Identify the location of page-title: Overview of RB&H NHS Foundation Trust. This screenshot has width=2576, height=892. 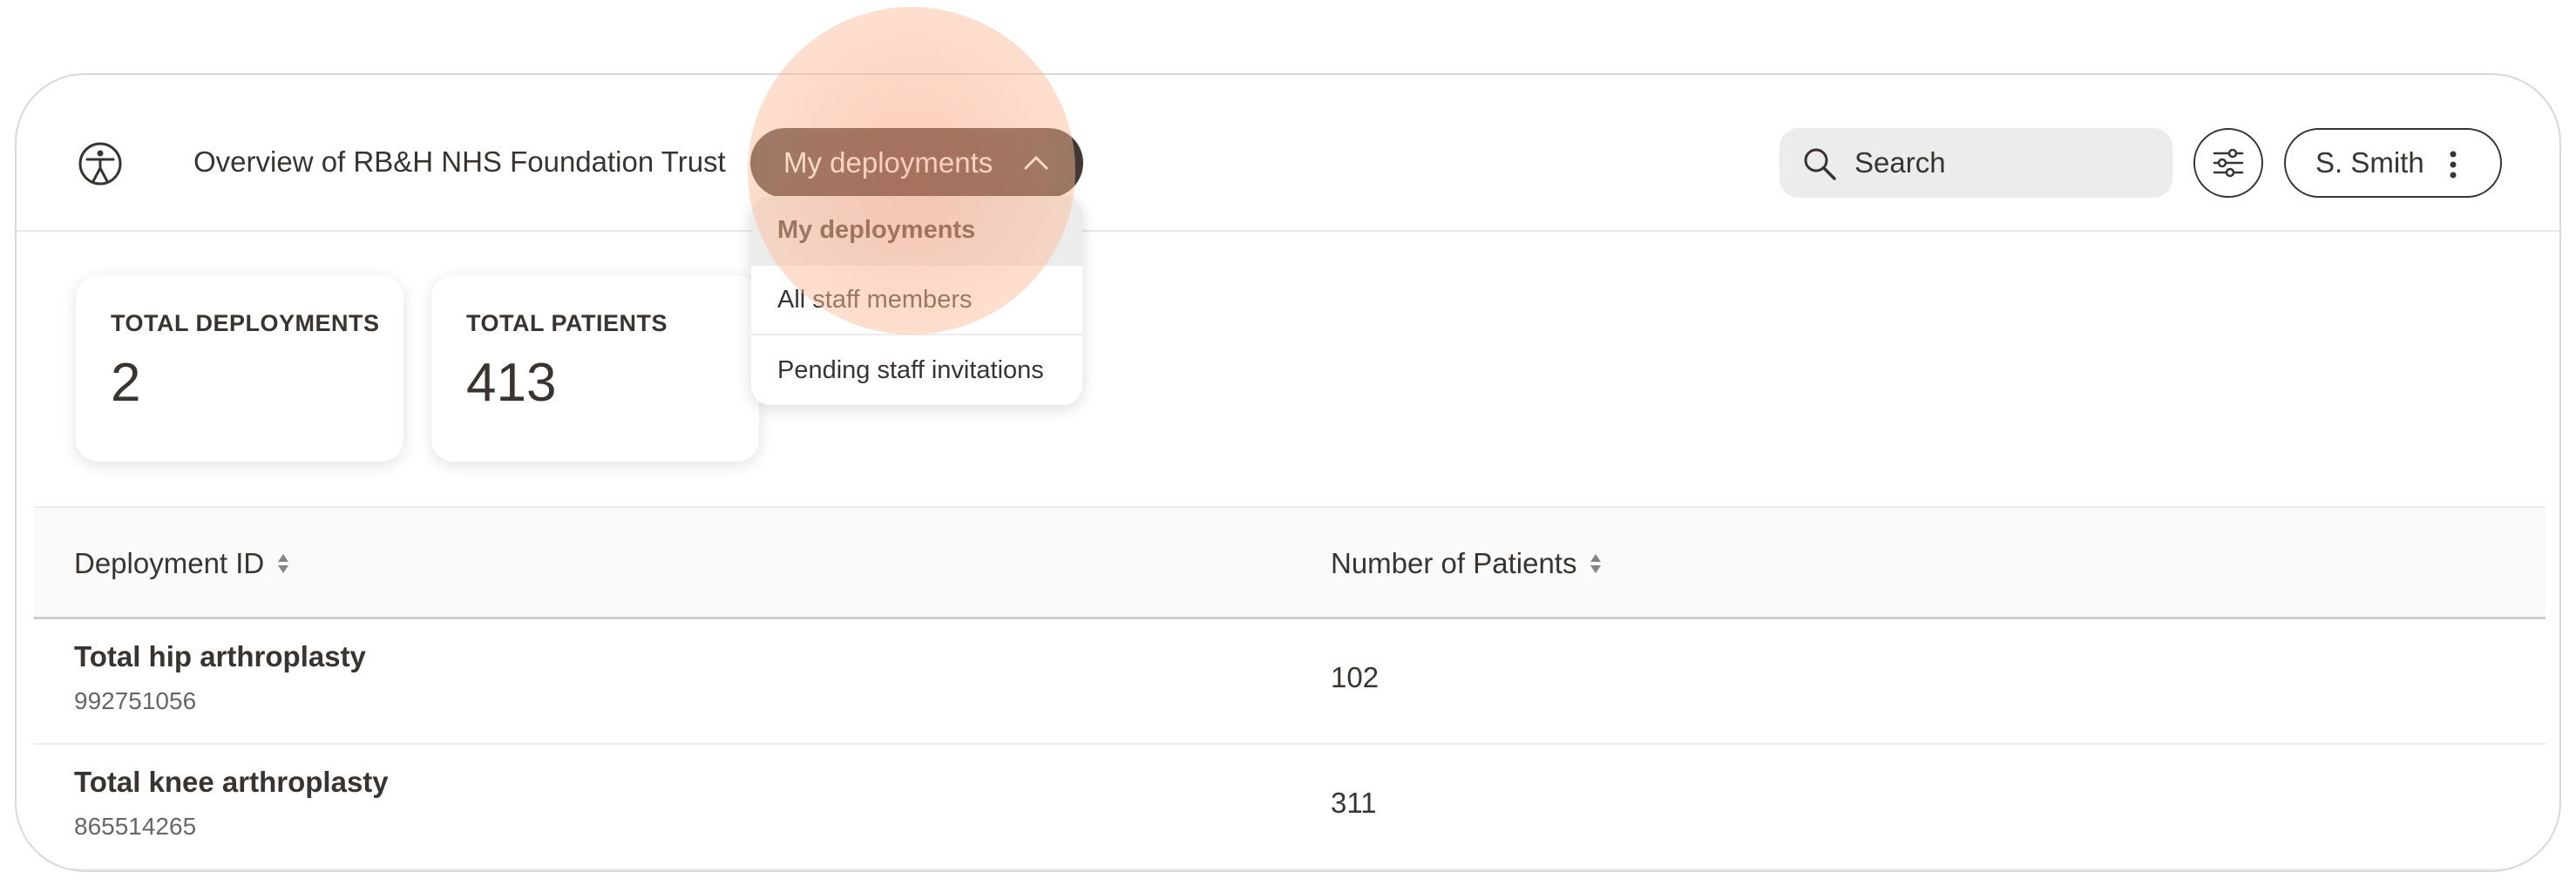
(460, 161).